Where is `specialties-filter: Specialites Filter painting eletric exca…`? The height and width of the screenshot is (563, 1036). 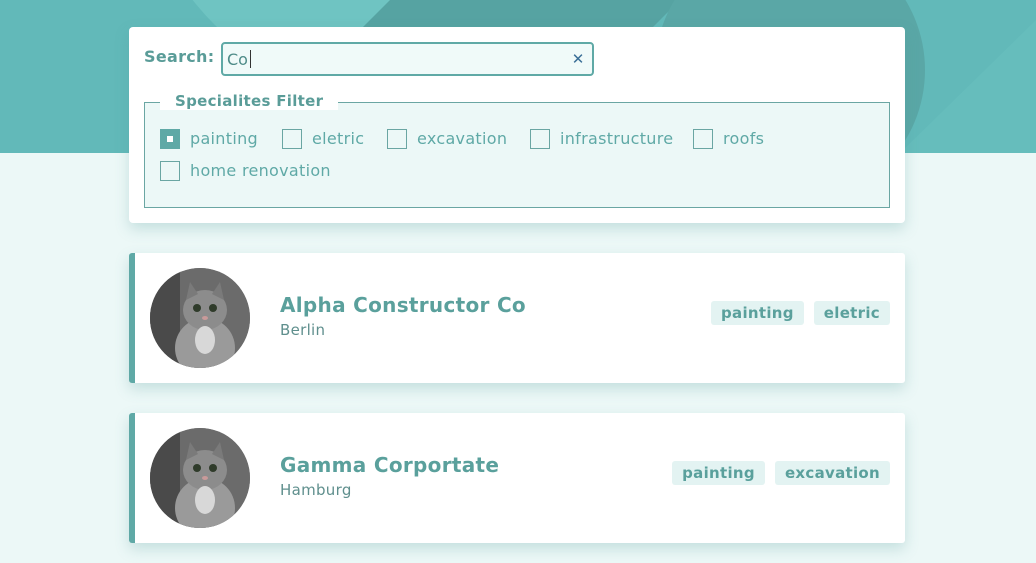 specialties-filter: Specialites Filter painting eletric exca… is located at coordinates (517, 150).